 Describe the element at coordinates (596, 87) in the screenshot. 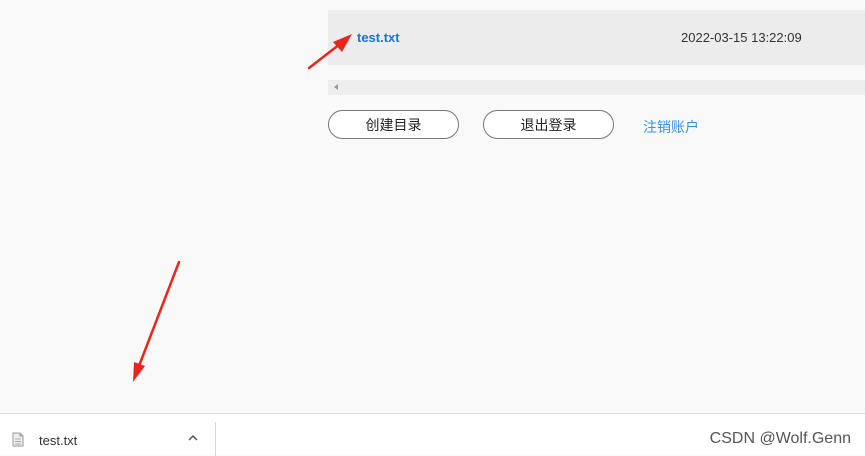

I see `horizontal-scrollbar` at that location.